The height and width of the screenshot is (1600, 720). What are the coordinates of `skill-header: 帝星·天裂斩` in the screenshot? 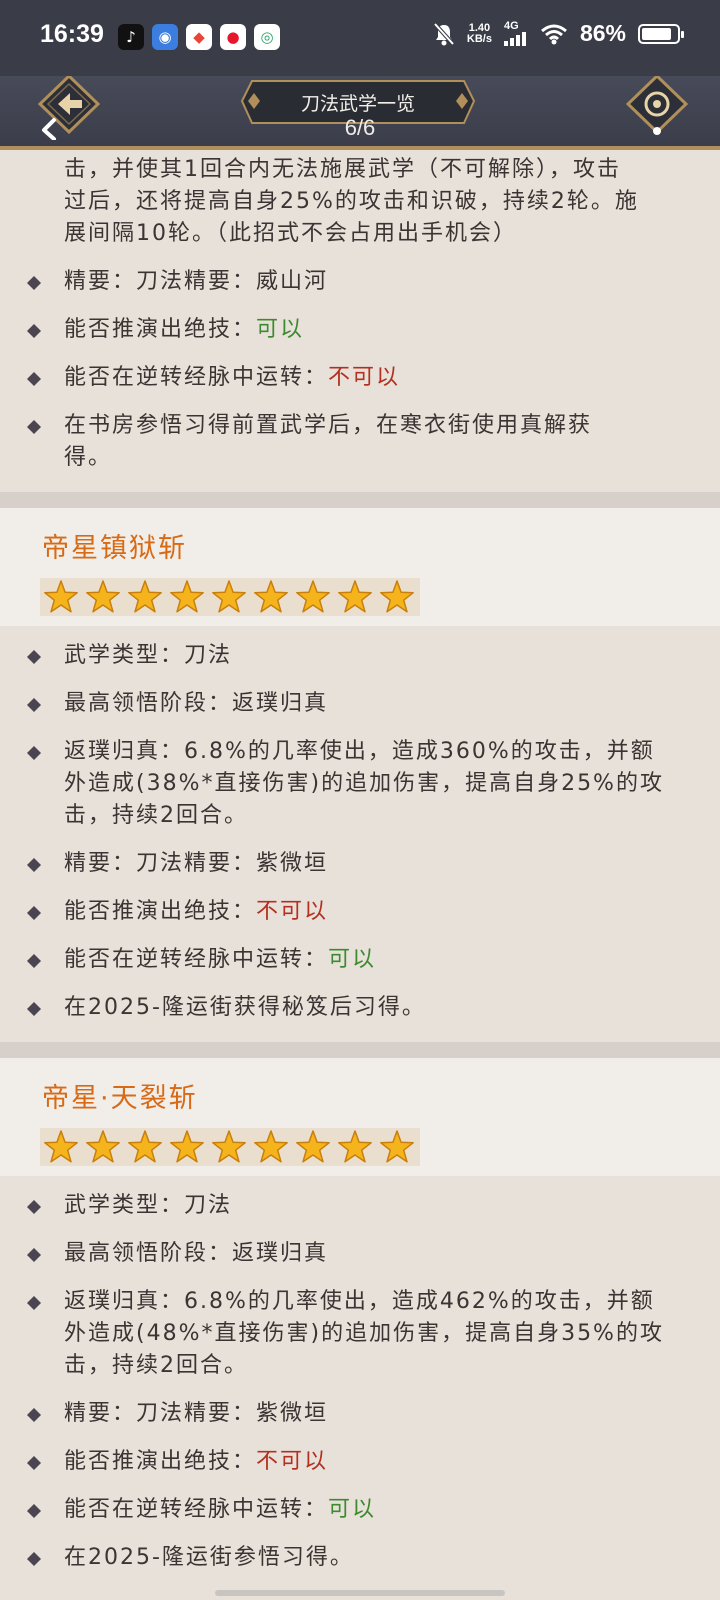 It's located at (360, 1117).